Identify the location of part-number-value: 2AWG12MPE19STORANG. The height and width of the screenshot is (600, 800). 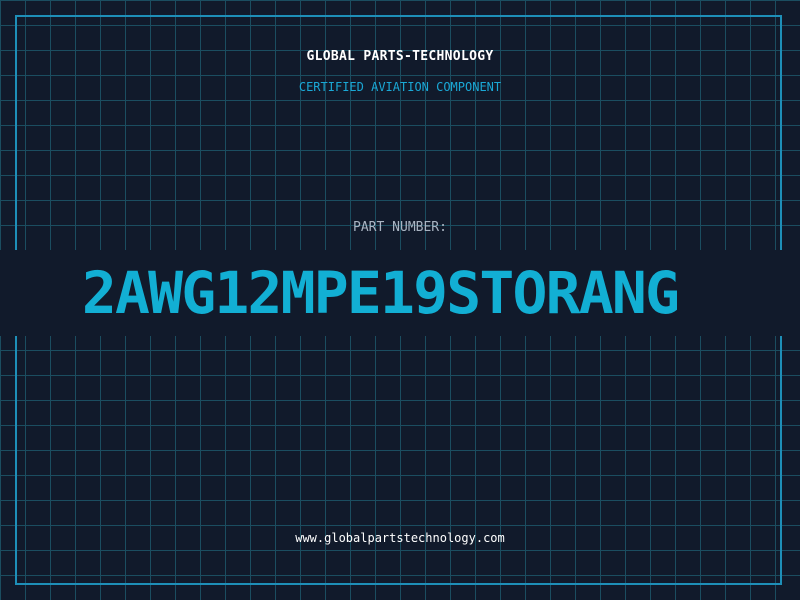
(380, 293).